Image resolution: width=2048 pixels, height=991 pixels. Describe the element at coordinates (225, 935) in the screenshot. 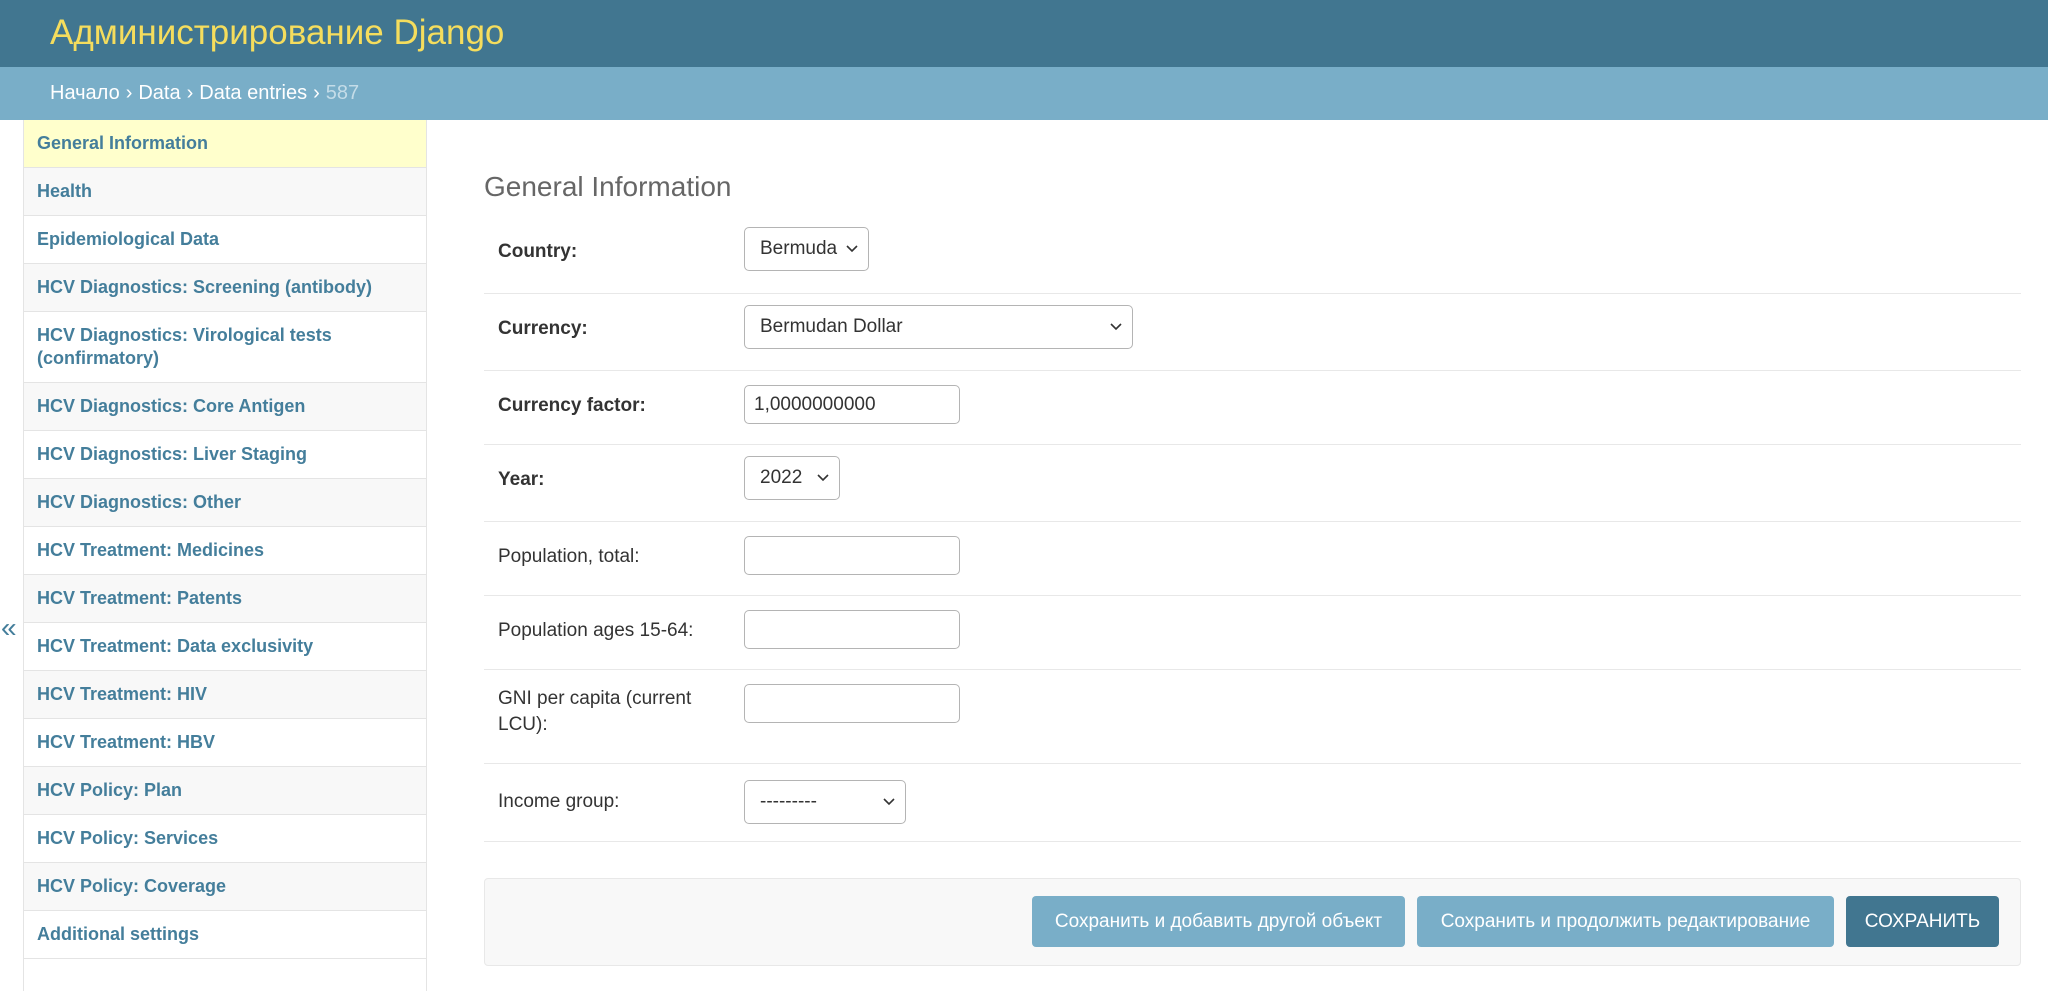

I see `sidebar-item-additional-settings: Additional settings` at that location.